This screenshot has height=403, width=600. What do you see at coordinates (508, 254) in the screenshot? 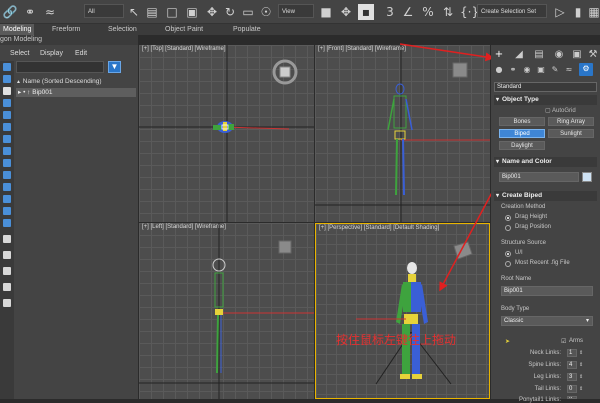
I see `ui-radio` at bounding box center [508, 254].